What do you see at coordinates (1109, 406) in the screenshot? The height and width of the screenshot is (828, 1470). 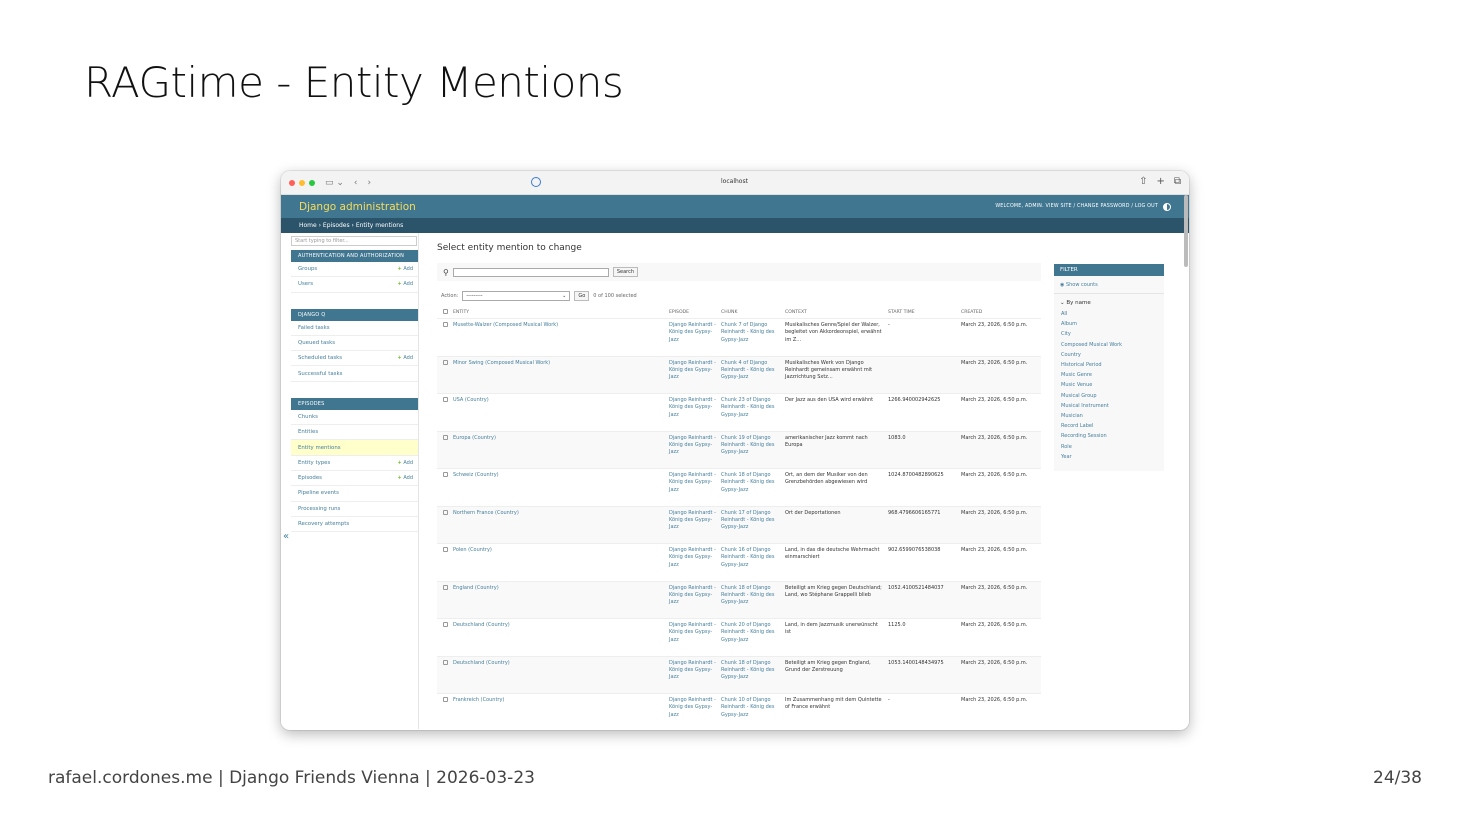 I see `filter-option: Musical Instrument` at bounding box center [1109, 406].